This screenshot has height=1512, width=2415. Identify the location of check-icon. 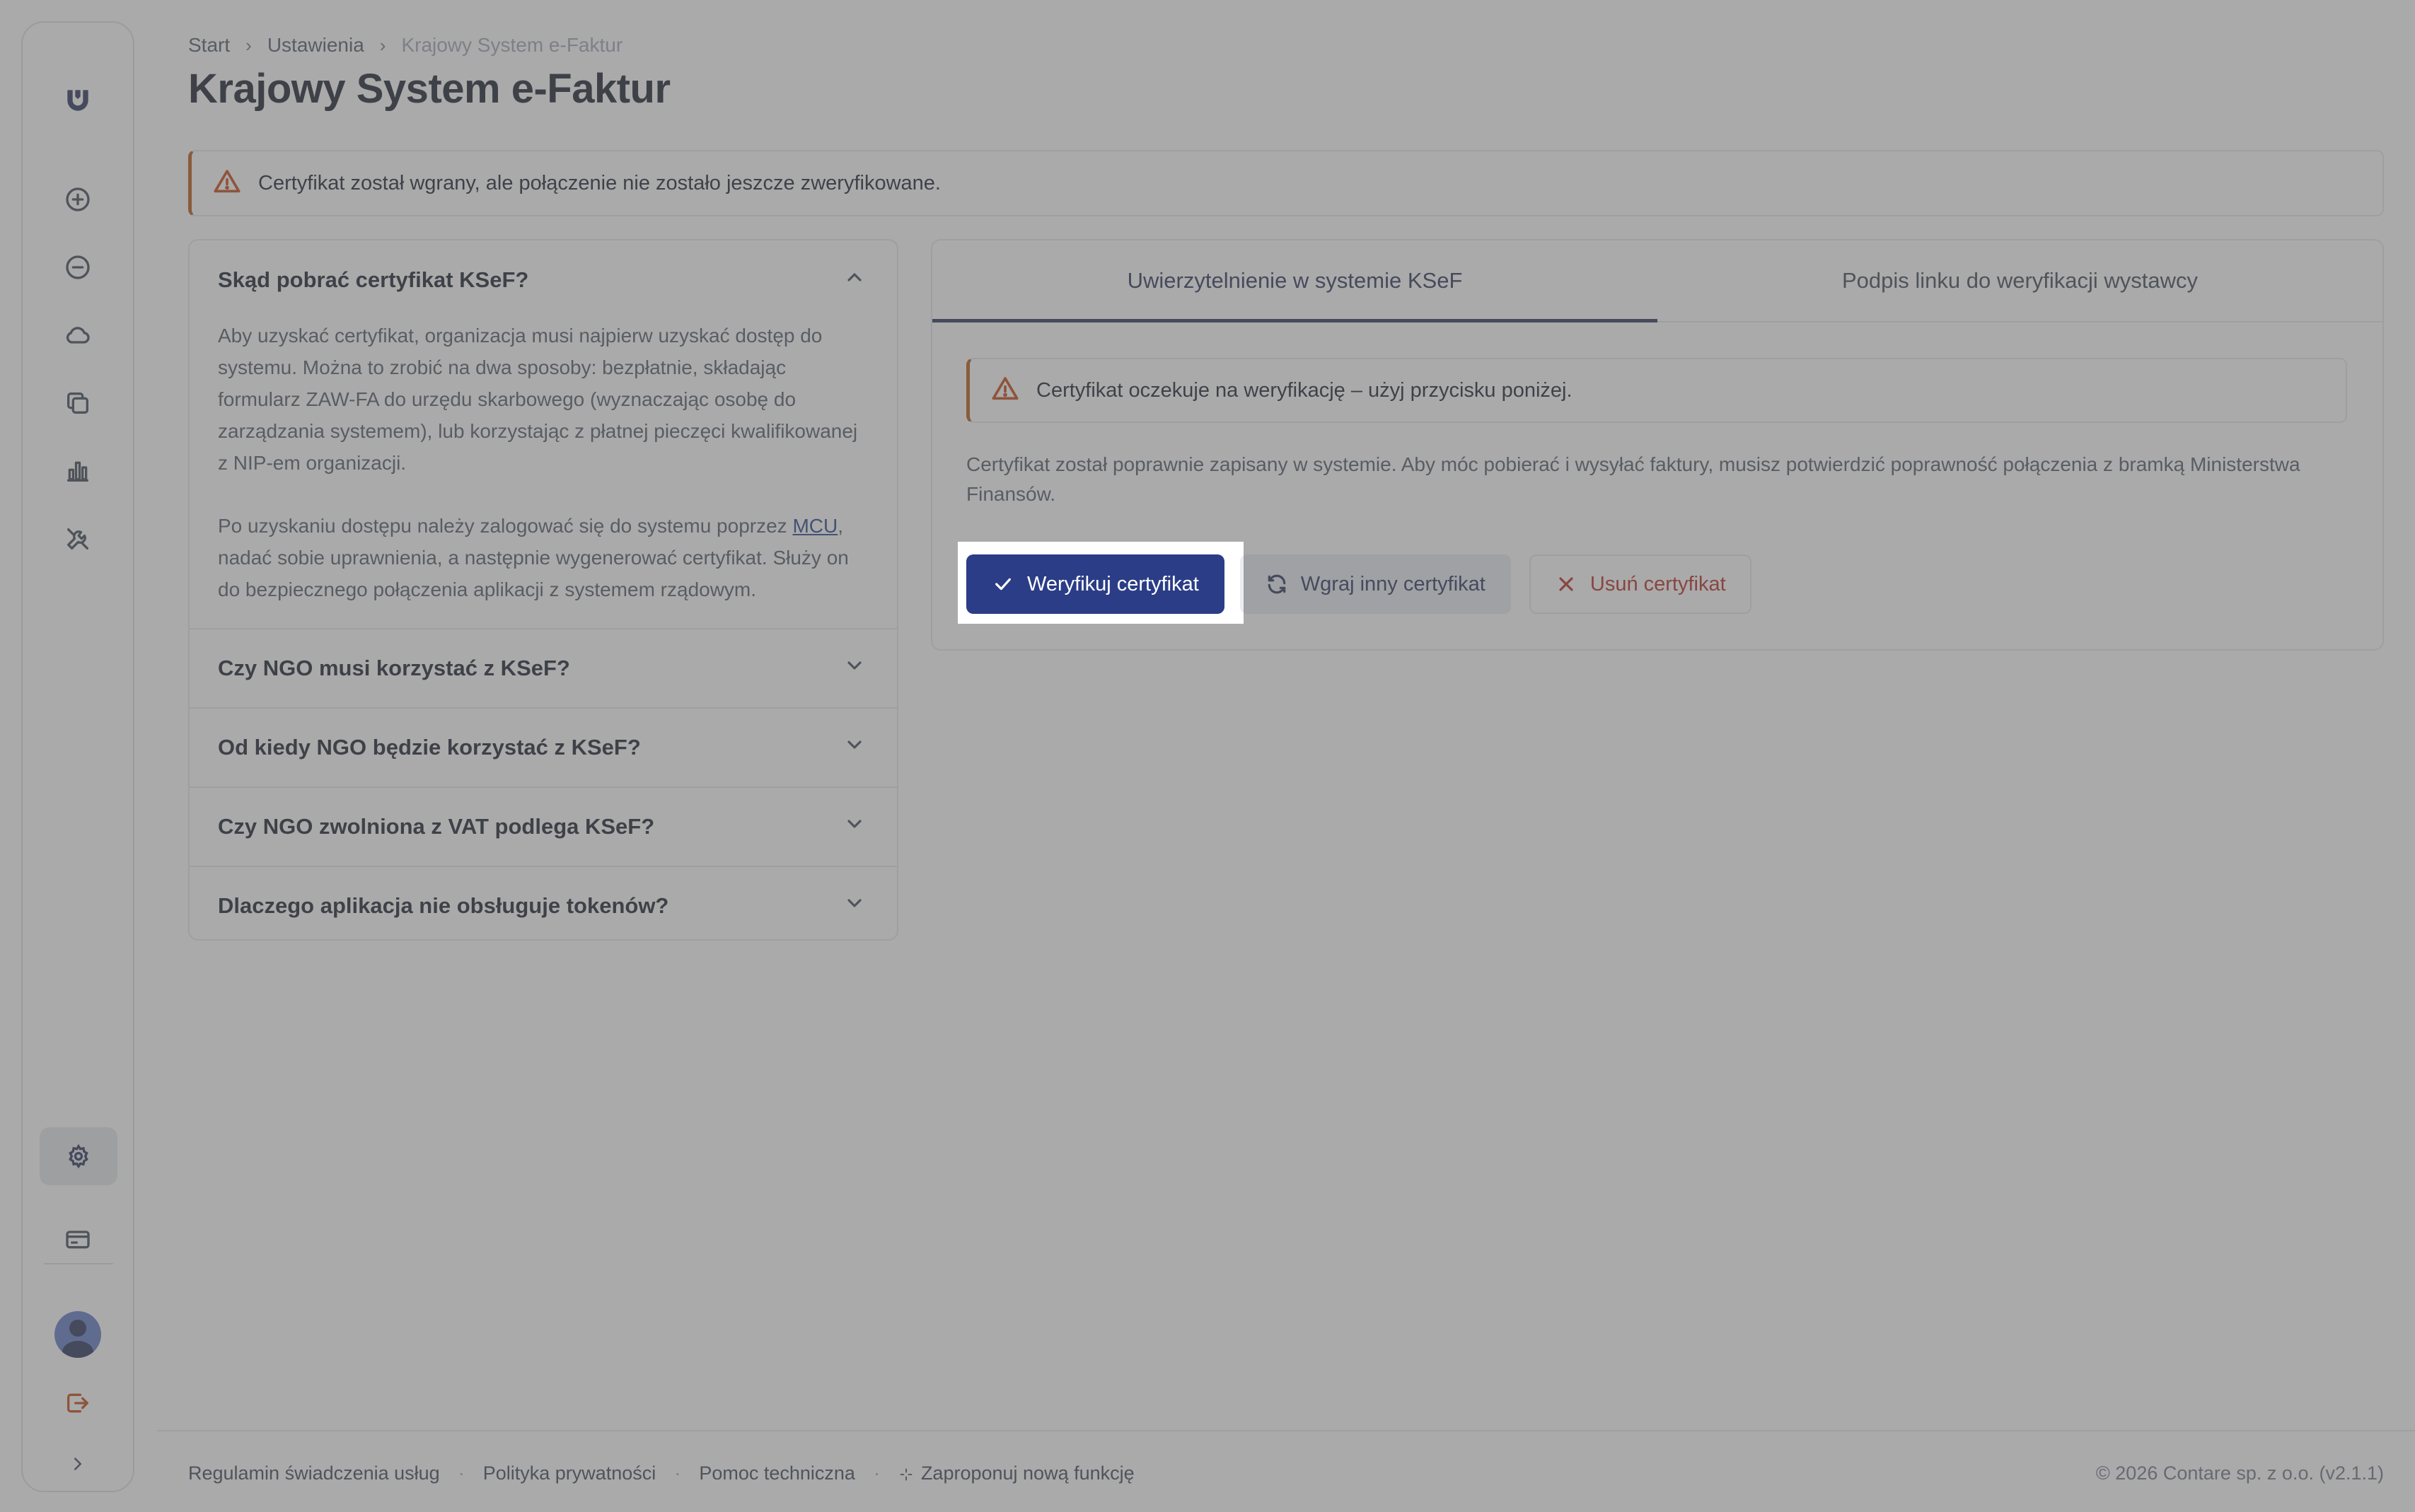
(1003, 584).